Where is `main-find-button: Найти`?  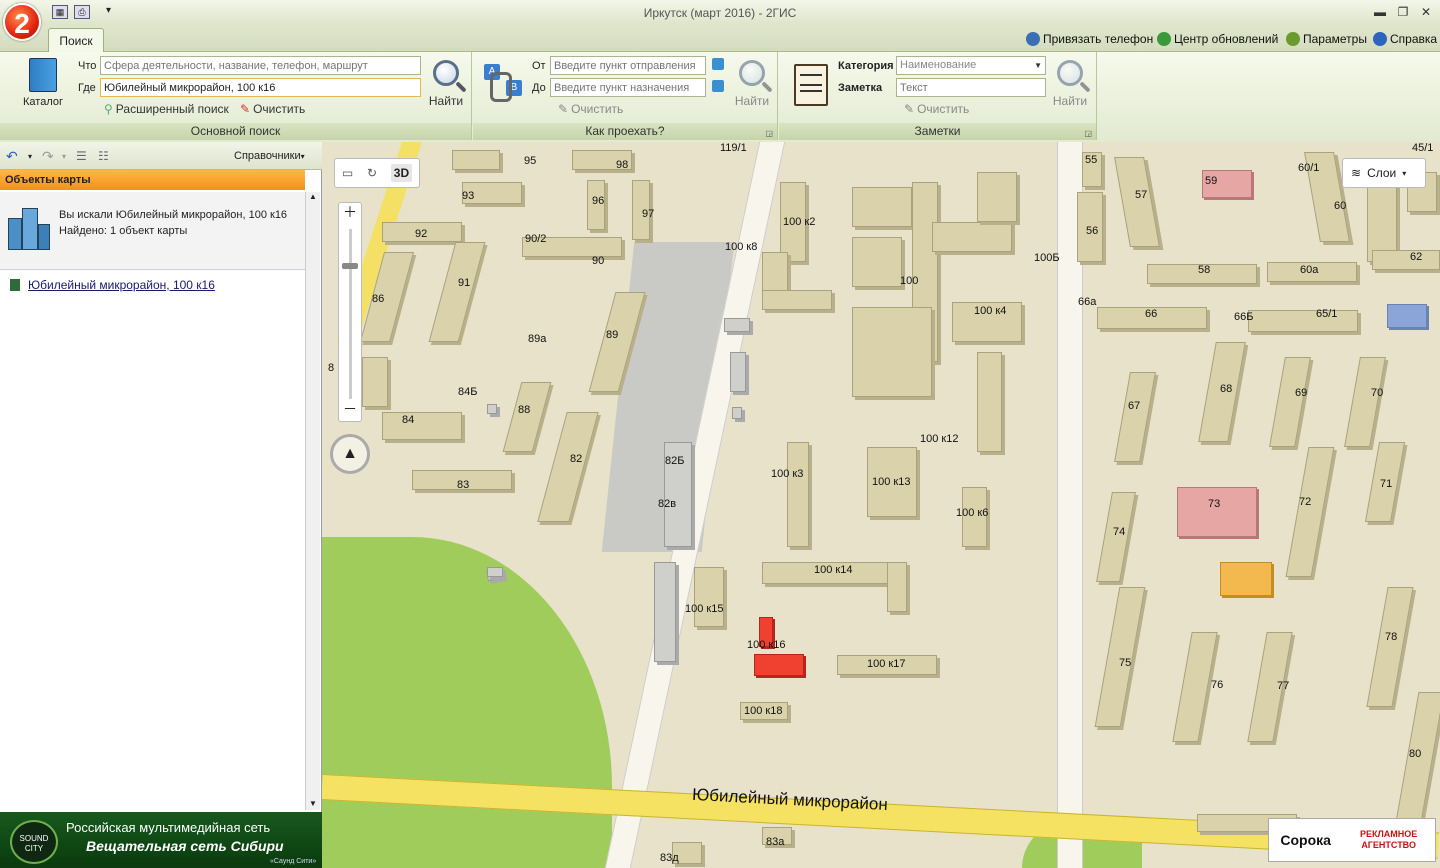 main-find-button: Найти is located at coordinates (446, 84).